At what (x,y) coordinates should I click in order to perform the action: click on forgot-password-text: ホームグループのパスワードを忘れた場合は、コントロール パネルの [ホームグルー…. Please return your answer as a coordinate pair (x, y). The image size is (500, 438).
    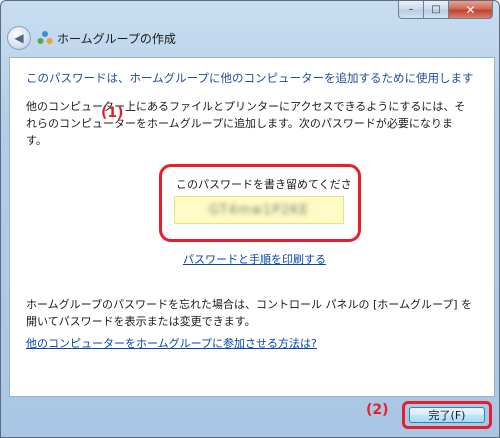
    Looking at the image, I should click on (249, 313).